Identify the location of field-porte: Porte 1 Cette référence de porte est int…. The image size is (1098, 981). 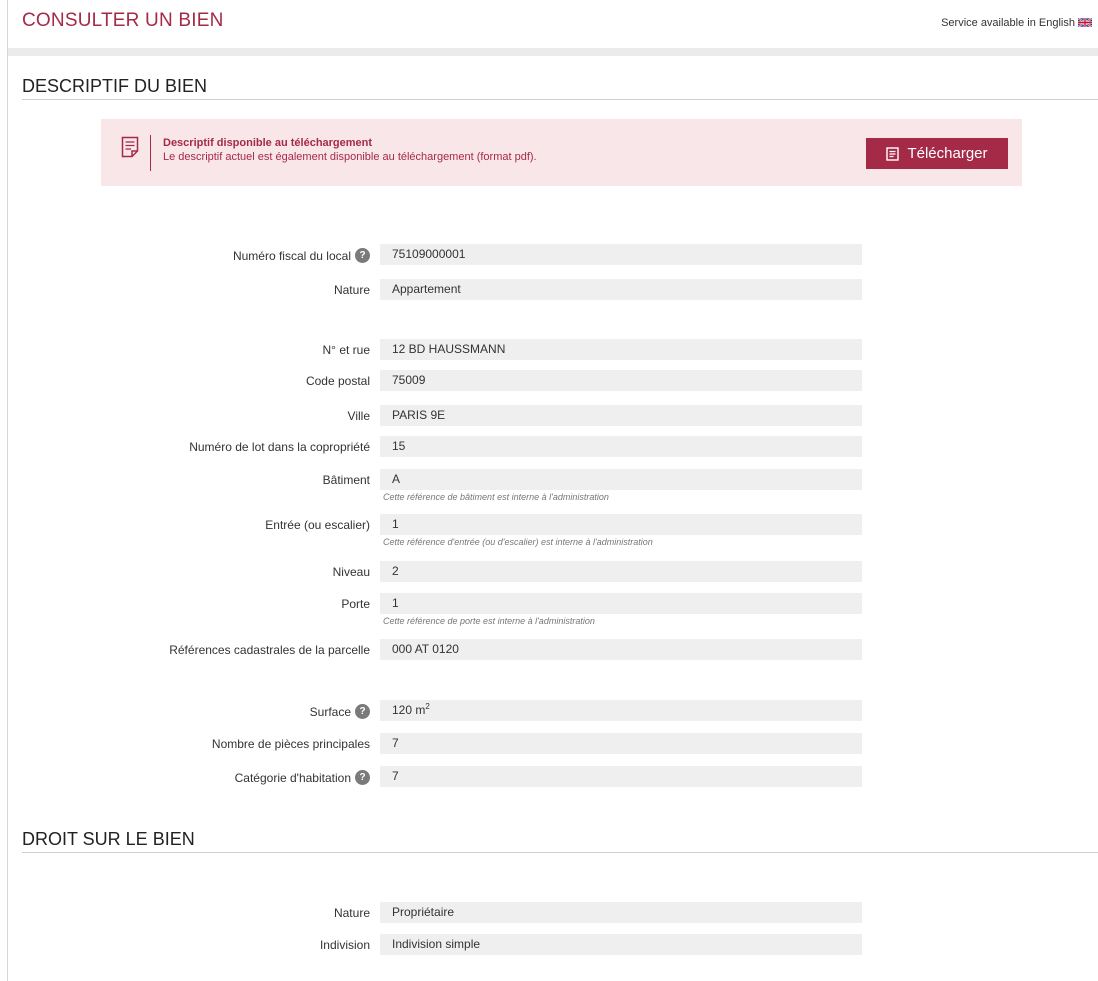
(549, 609).